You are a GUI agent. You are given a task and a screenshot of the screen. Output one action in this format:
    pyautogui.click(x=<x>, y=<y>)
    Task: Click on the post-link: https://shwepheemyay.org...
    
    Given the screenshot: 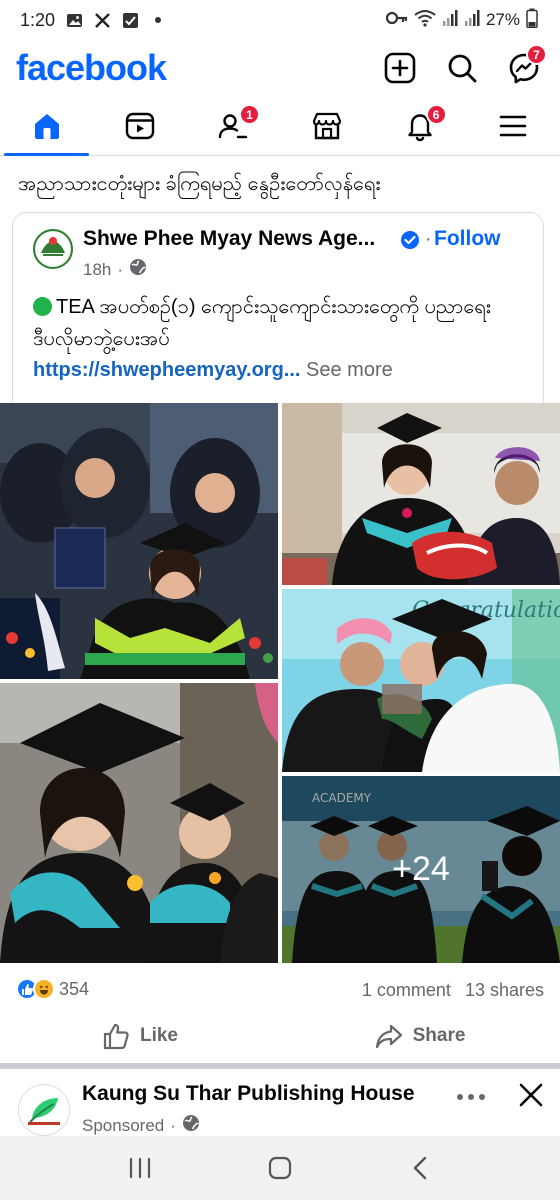 What is the action you would take?
    pyautogui.click(x=166, y=370)
    